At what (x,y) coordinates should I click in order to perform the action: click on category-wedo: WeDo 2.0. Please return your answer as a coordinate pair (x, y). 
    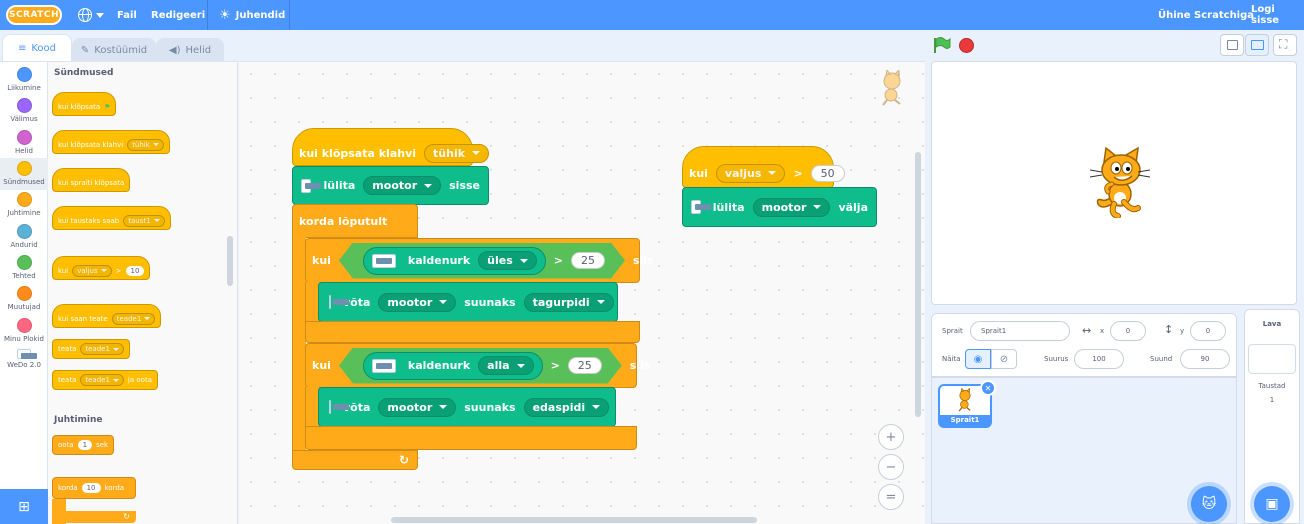
    Looking at the image, I should click on (24, 362).